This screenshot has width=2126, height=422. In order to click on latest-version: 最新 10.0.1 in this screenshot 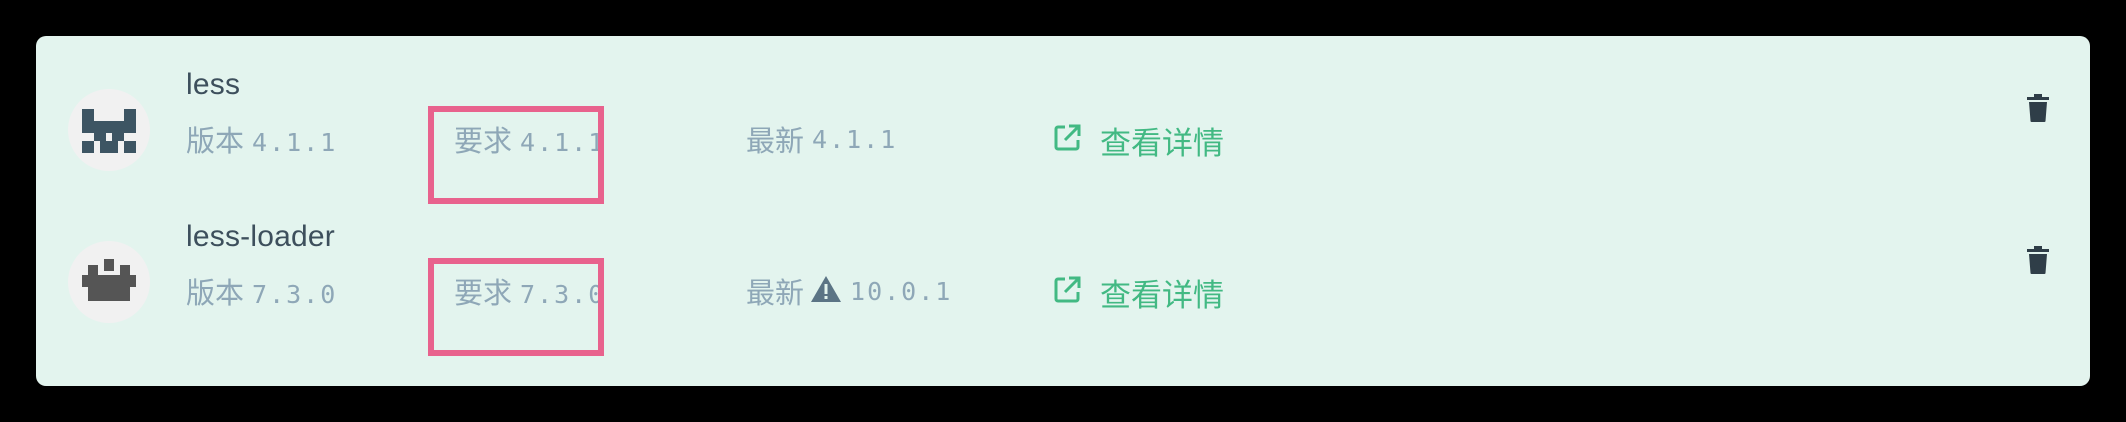, I will do `click(849, 291)`.